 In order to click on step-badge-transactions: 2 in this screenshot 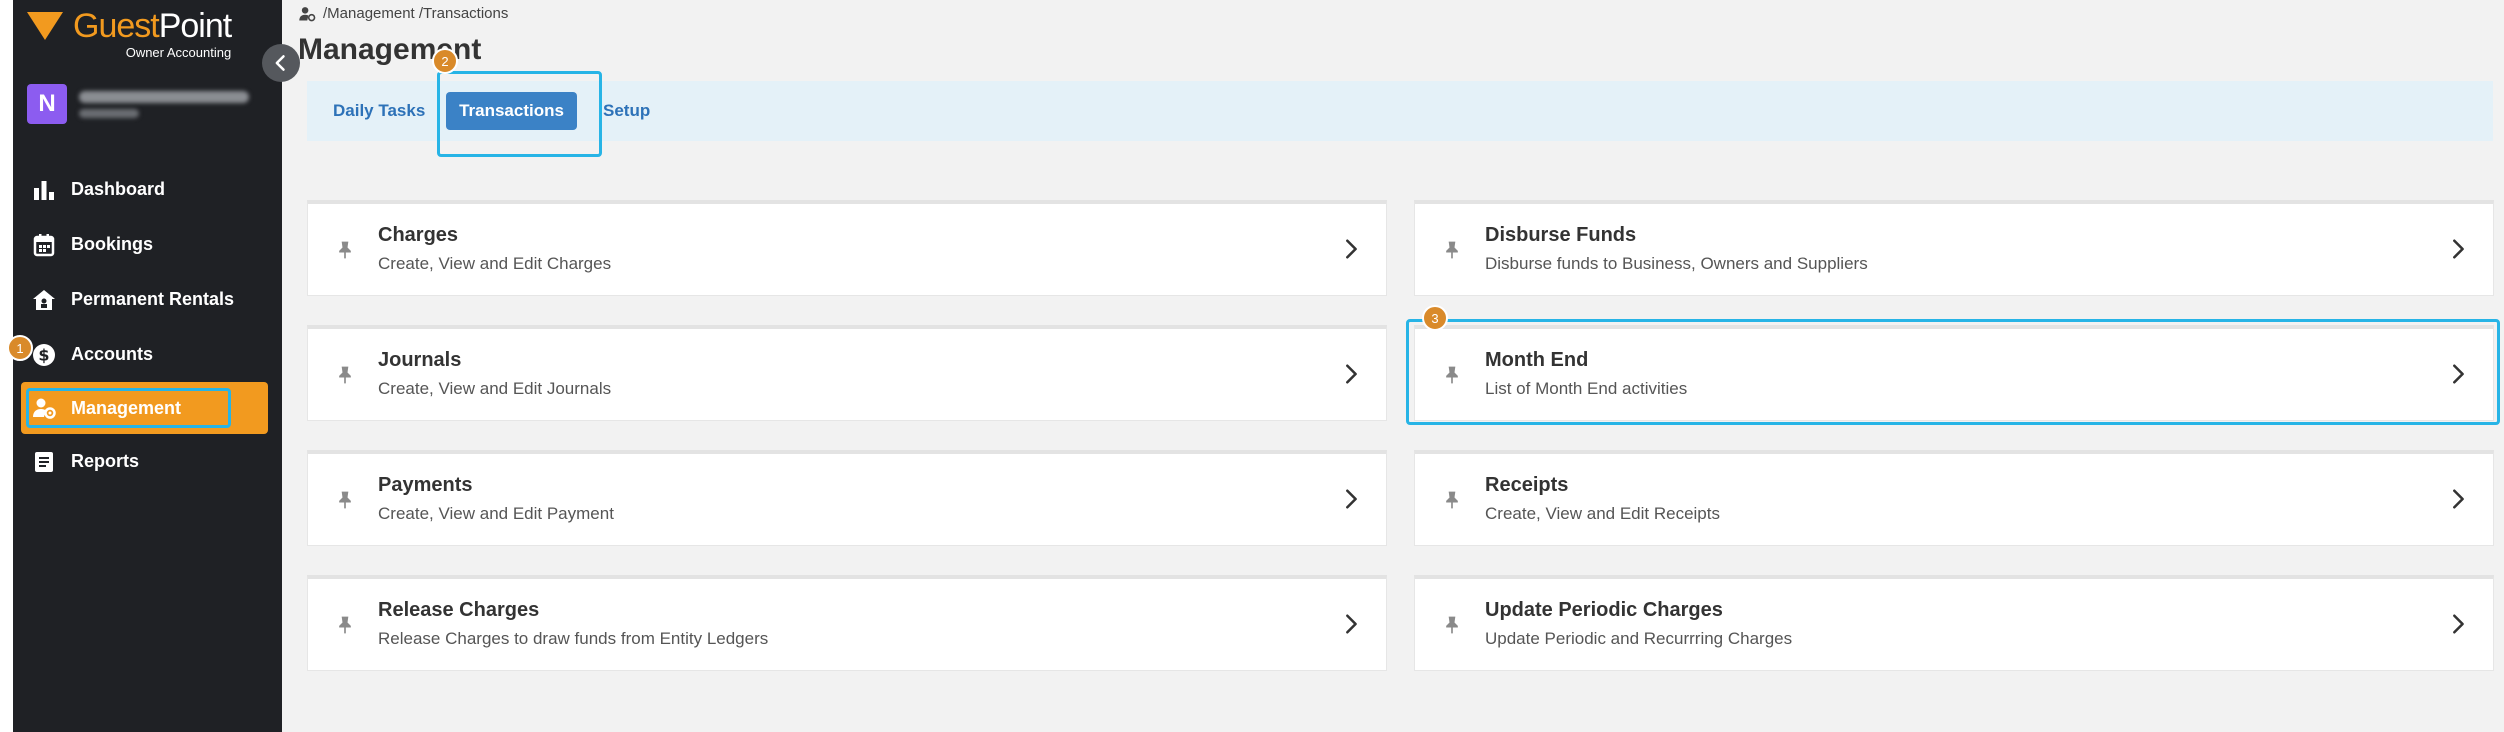, I will do `click(445, 61)`.